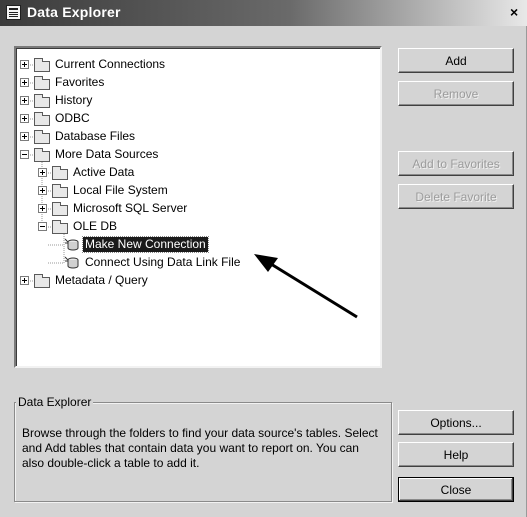 The width and height of the screenshot is (527, 517). Describe the element at coordinates (120, 190) in the screenshot. I see `tree-item-label: Local File System` at that location.